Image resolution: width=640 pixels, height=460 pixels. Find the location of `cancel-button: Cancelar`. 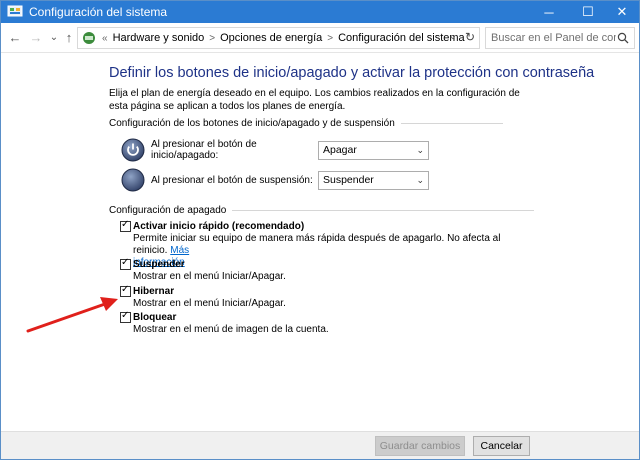

cancel-button: Cancelar is located at coordinates (501, 446).